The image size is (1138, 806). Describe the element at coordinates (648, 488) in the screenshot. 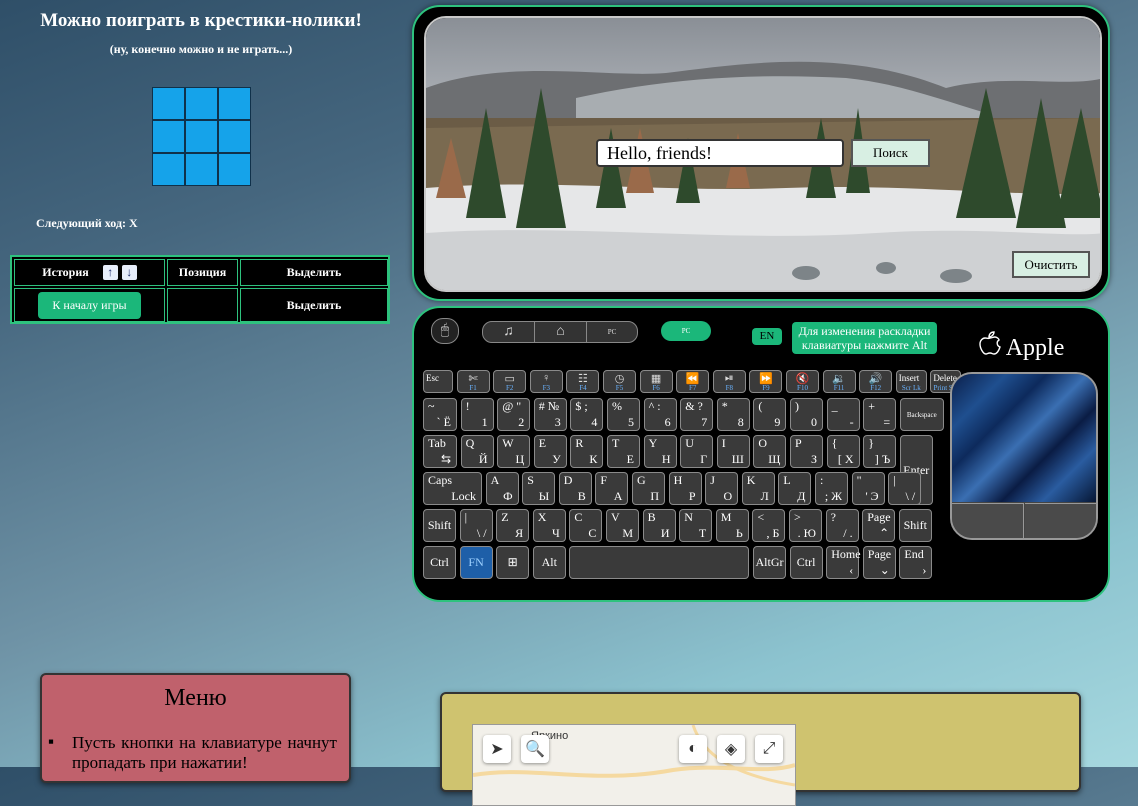

I see `key-g: GП` at that location.